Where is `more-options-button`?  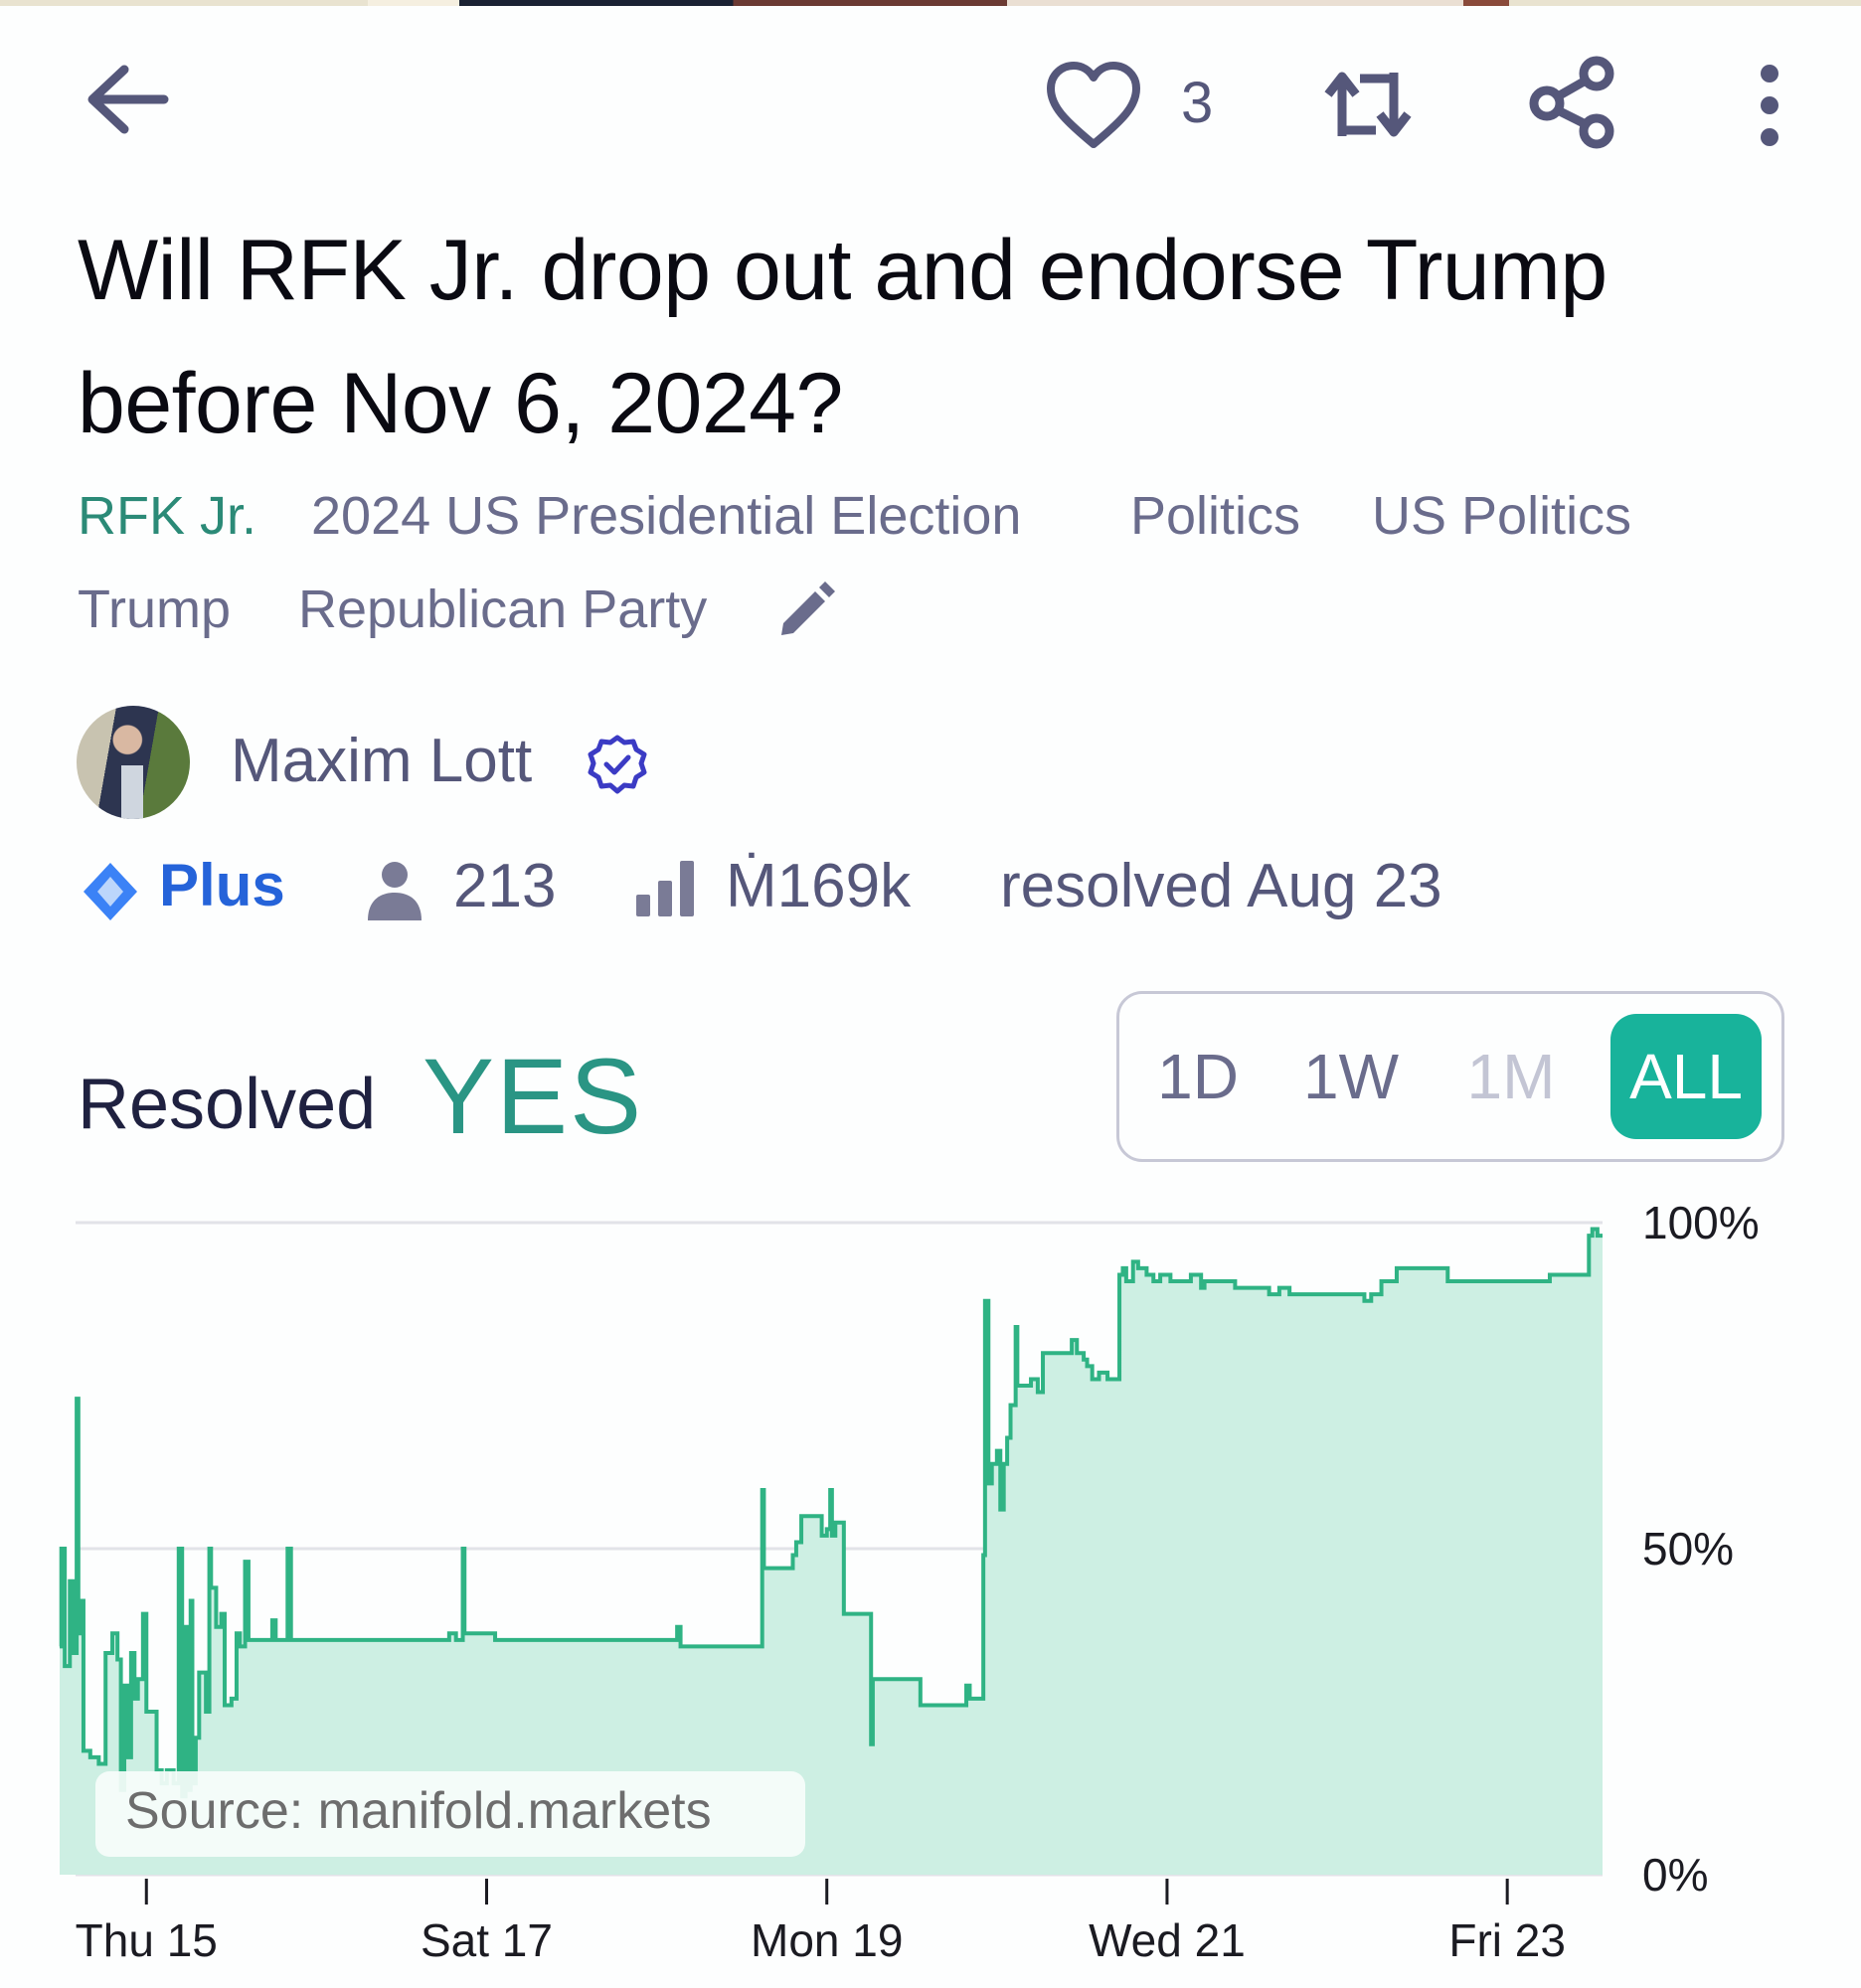 more-options-button is located at coordinates (1769, 105).